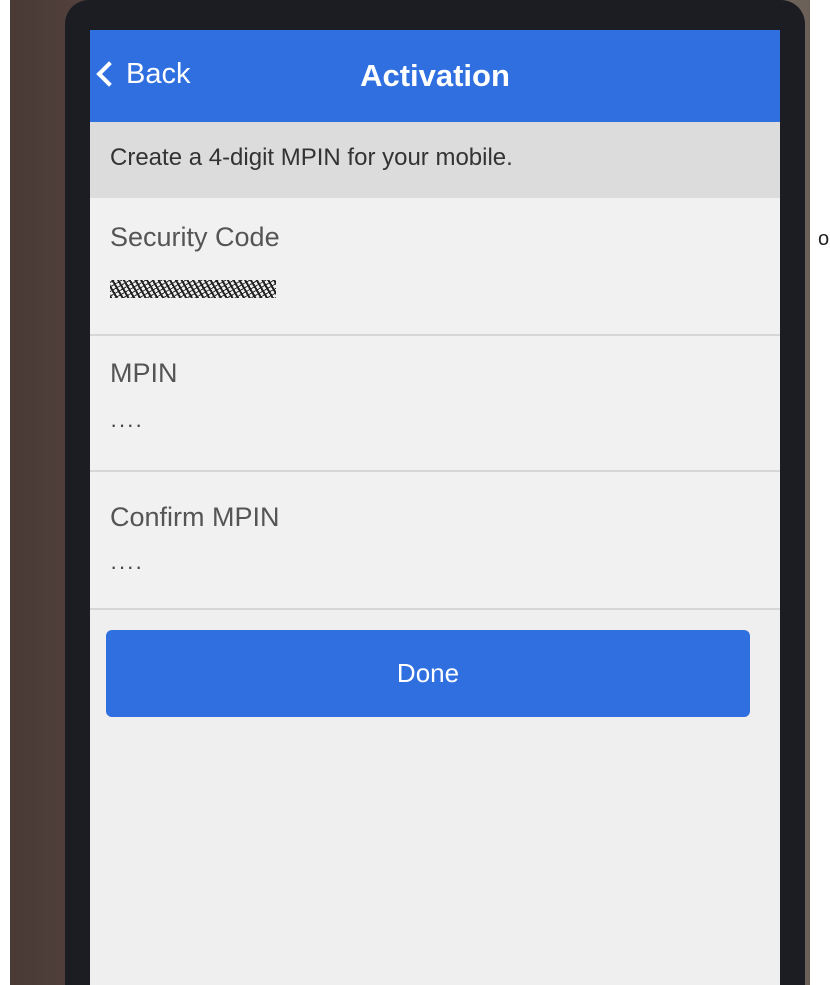 The height and width of the screenshot is (985, 830). I want to click on confirm-mpin-field: Confirm MPIN ····, so click(435, 541).